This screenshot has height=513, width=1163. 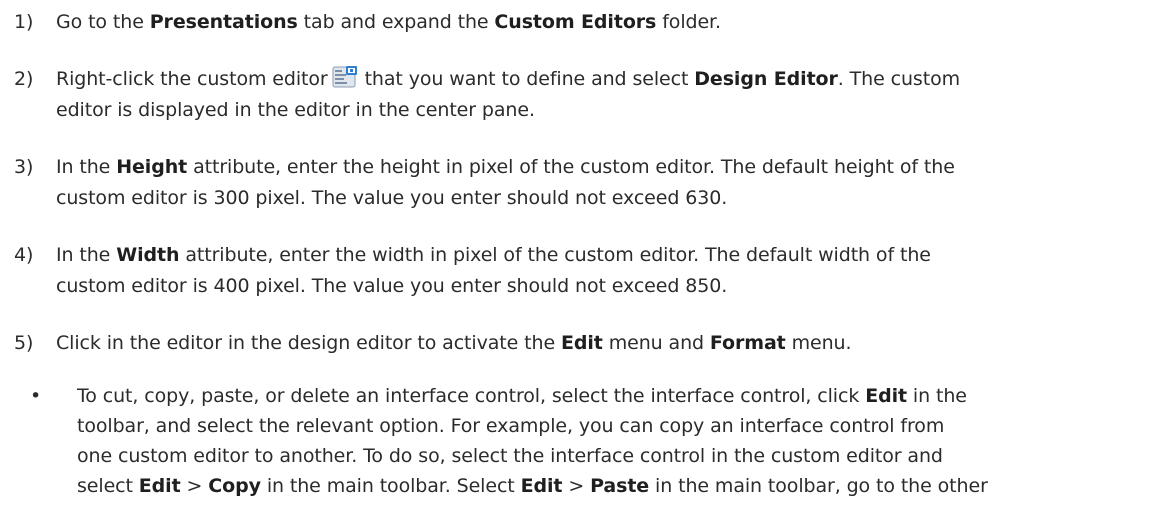 What do you see at coordinates (24, 343) in the screenshot?
I see `step-number: 5)` at bounding box center [24, 343].